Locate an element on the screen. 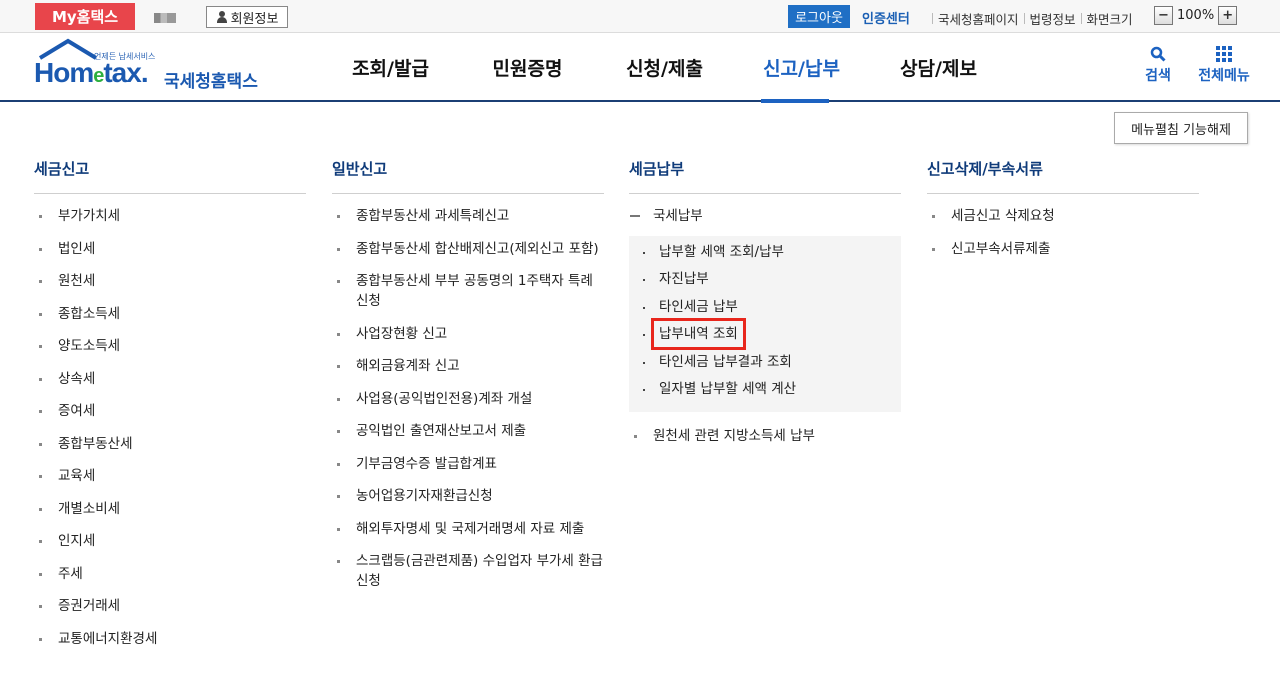 Image resolution: width=1280 pixels, height=677 pixels. zoom-control: − 100% + is located at coordinates (1196, 15).